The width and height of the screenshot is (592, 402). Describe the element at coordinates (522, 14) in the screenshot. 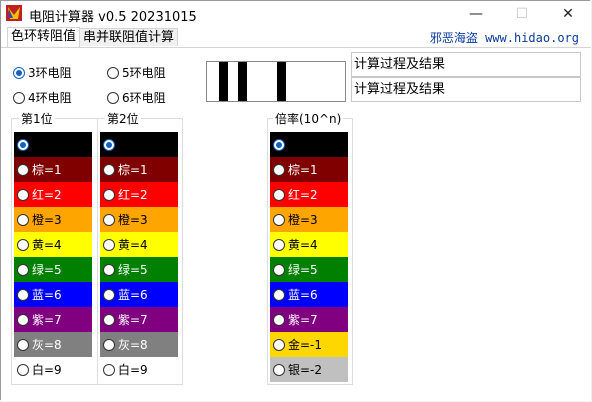

I see `maximize-button: ☐` at that location.